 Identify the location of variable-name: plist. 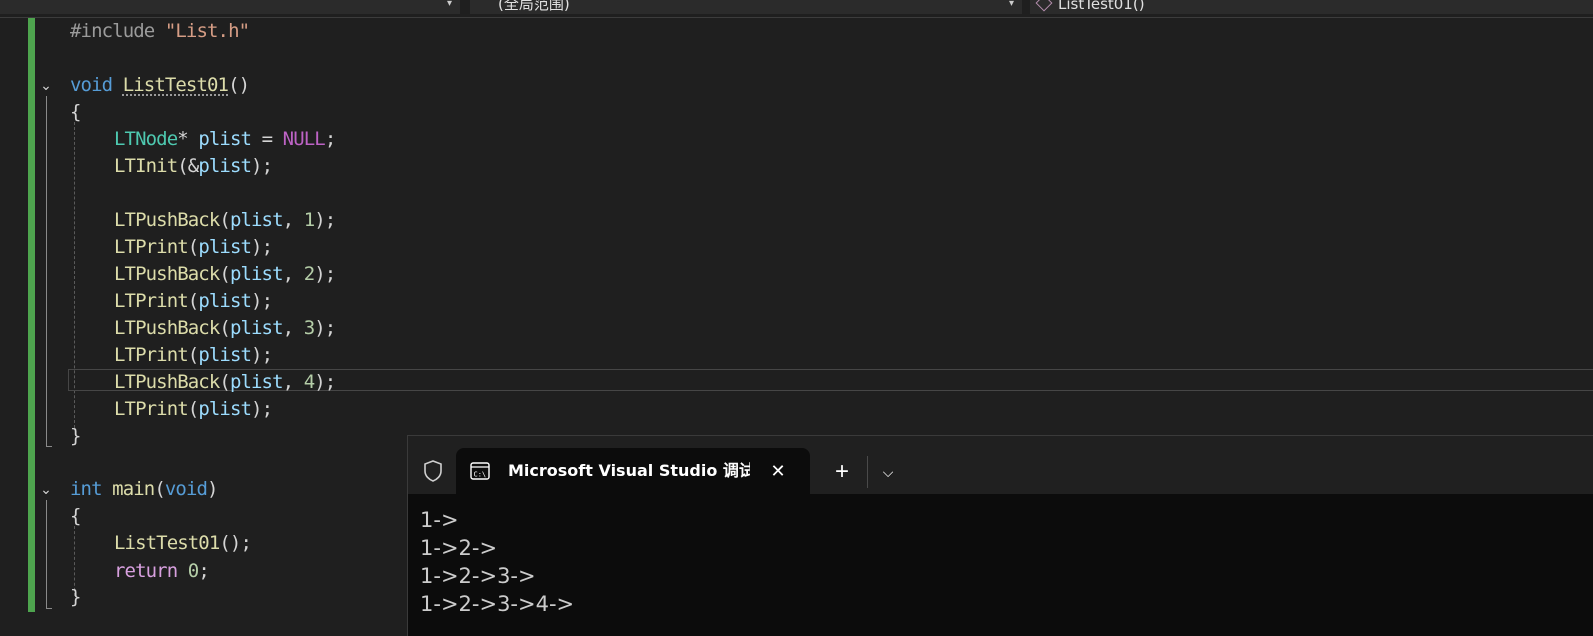
(225, 139).